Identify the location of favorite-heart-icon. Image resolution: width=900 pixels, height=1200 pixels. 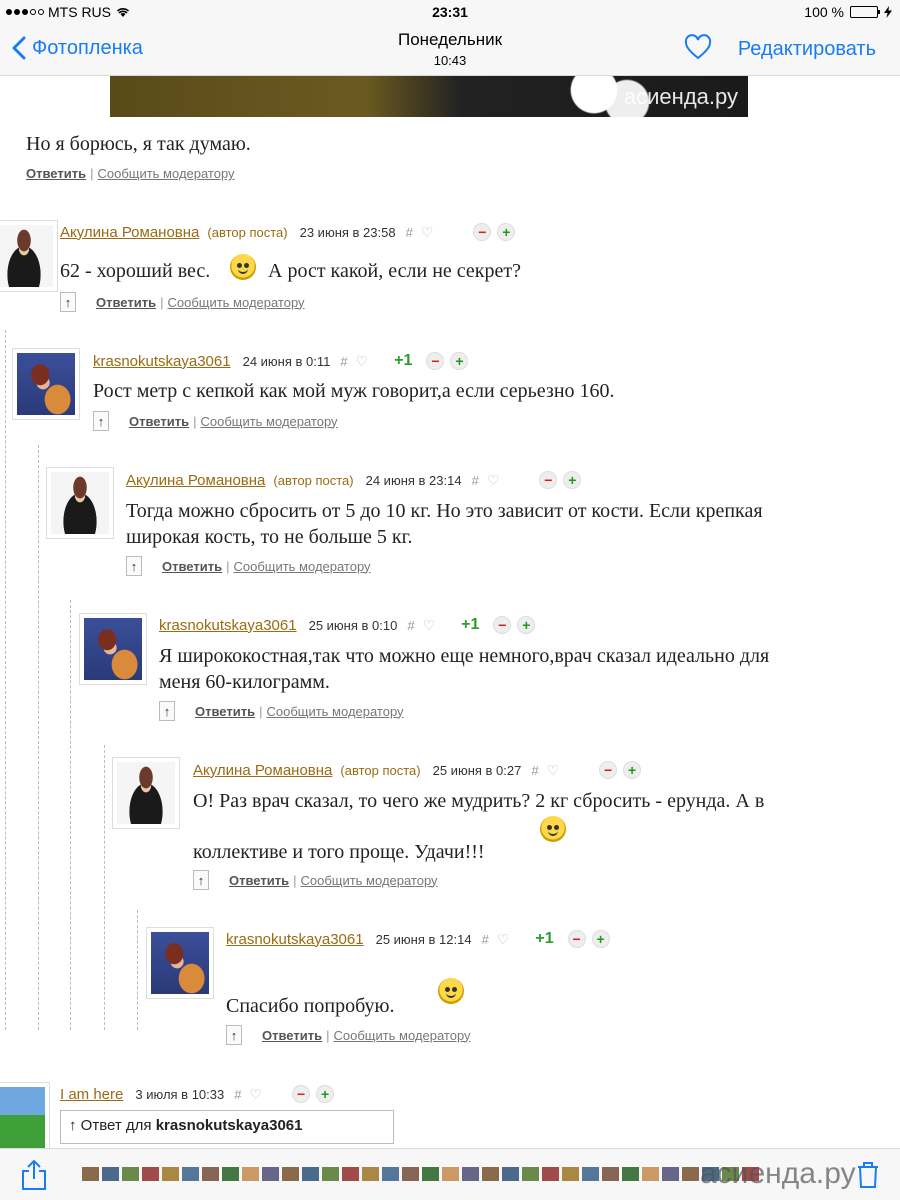
(698, 48).